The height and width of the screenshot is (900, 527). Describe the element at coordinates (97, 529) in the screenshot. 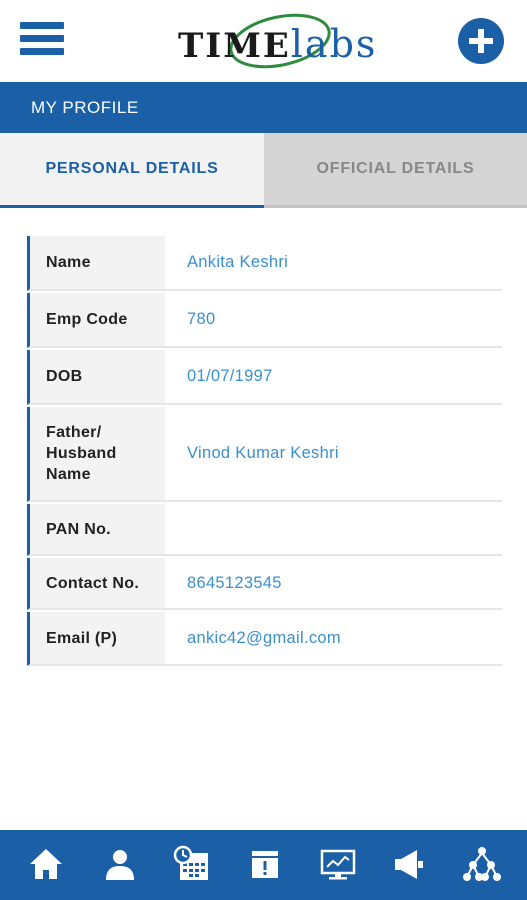

I see `detail-label: PAN No.` at that location.